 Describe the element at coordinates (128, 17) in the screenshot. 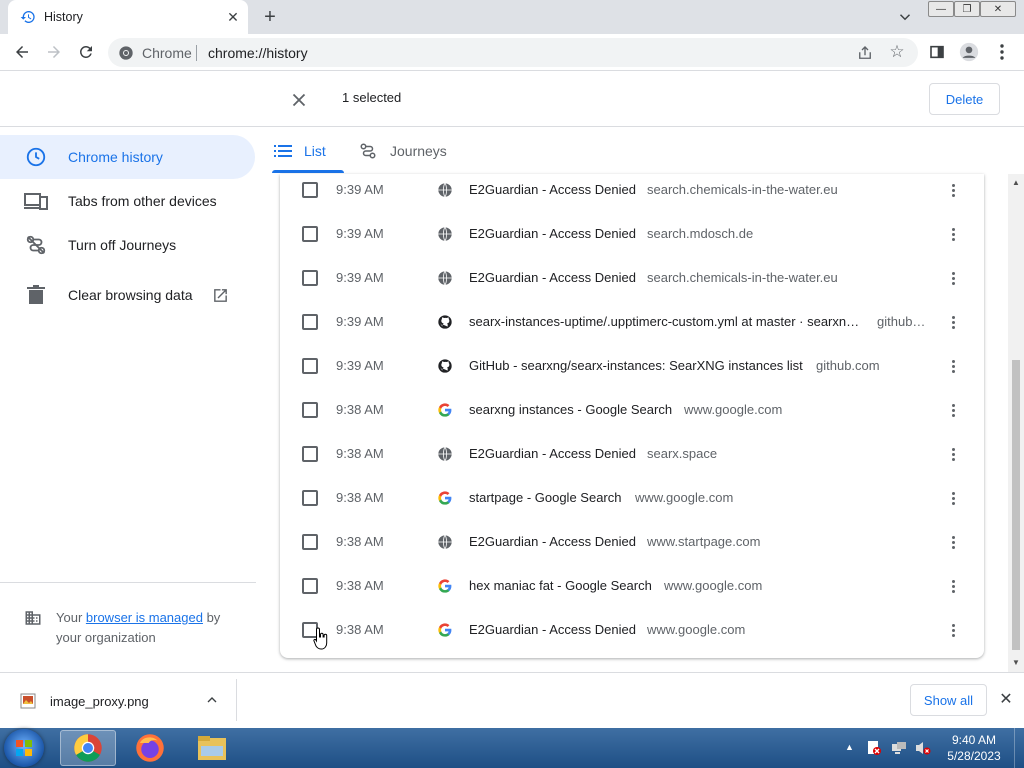

I see `tab-history: History ✕` at that location.